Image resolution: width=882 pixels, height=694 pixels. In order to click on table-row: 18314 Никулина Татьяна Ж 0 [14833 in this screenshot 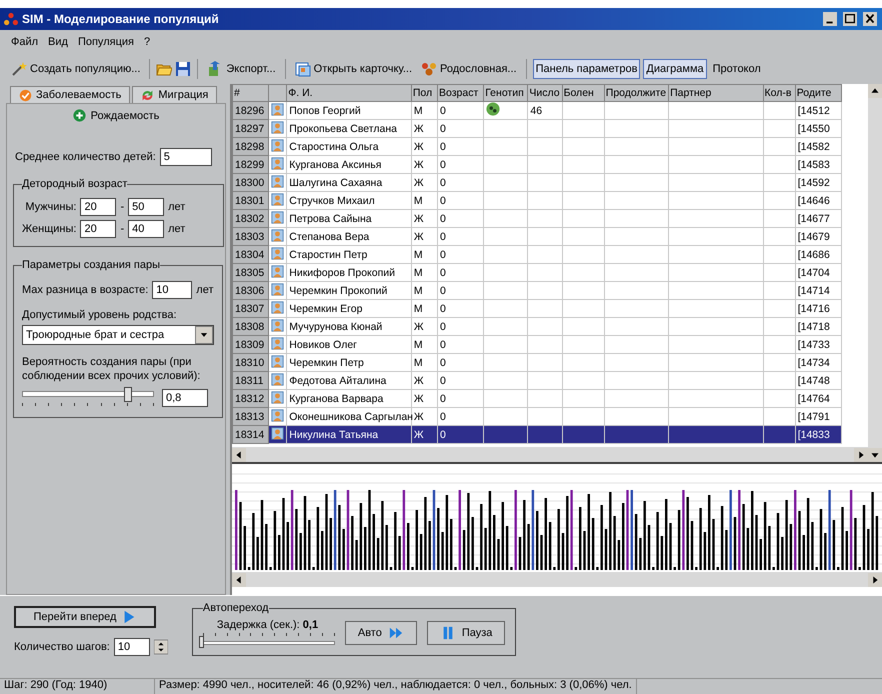, I will do `click(537, 435)`.